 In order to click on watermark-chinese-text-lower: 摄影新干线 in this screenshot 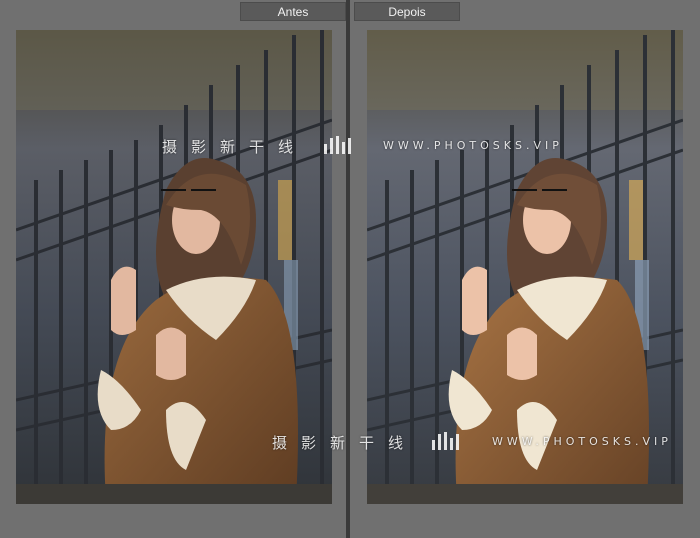, I will do `click(345, 443)`.